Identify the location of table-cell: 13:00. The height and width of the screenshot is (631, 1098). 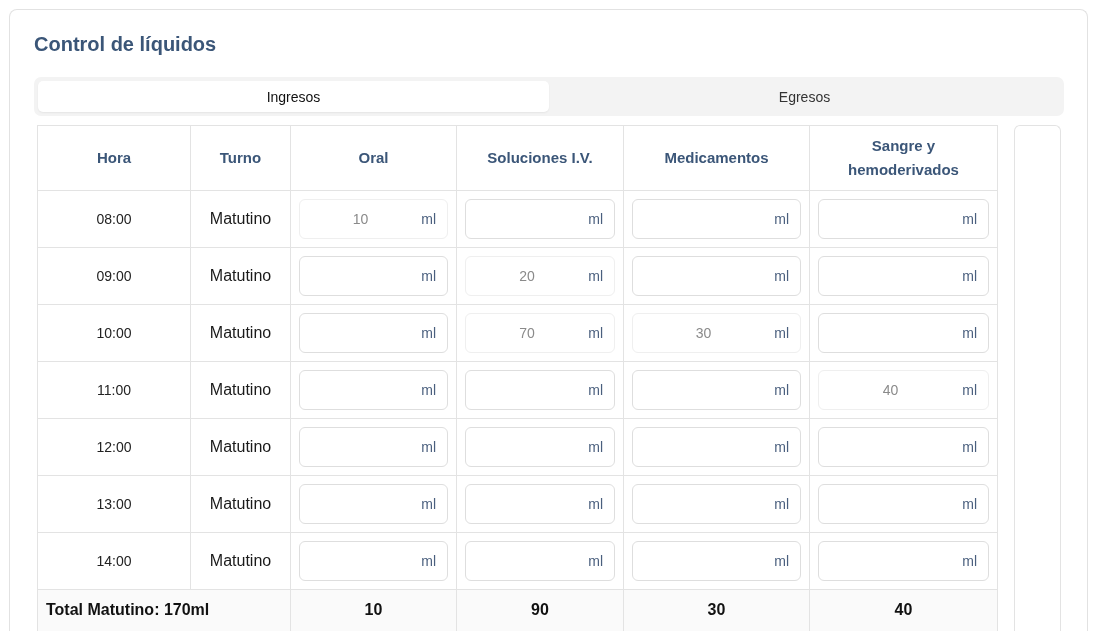
(114, 504).